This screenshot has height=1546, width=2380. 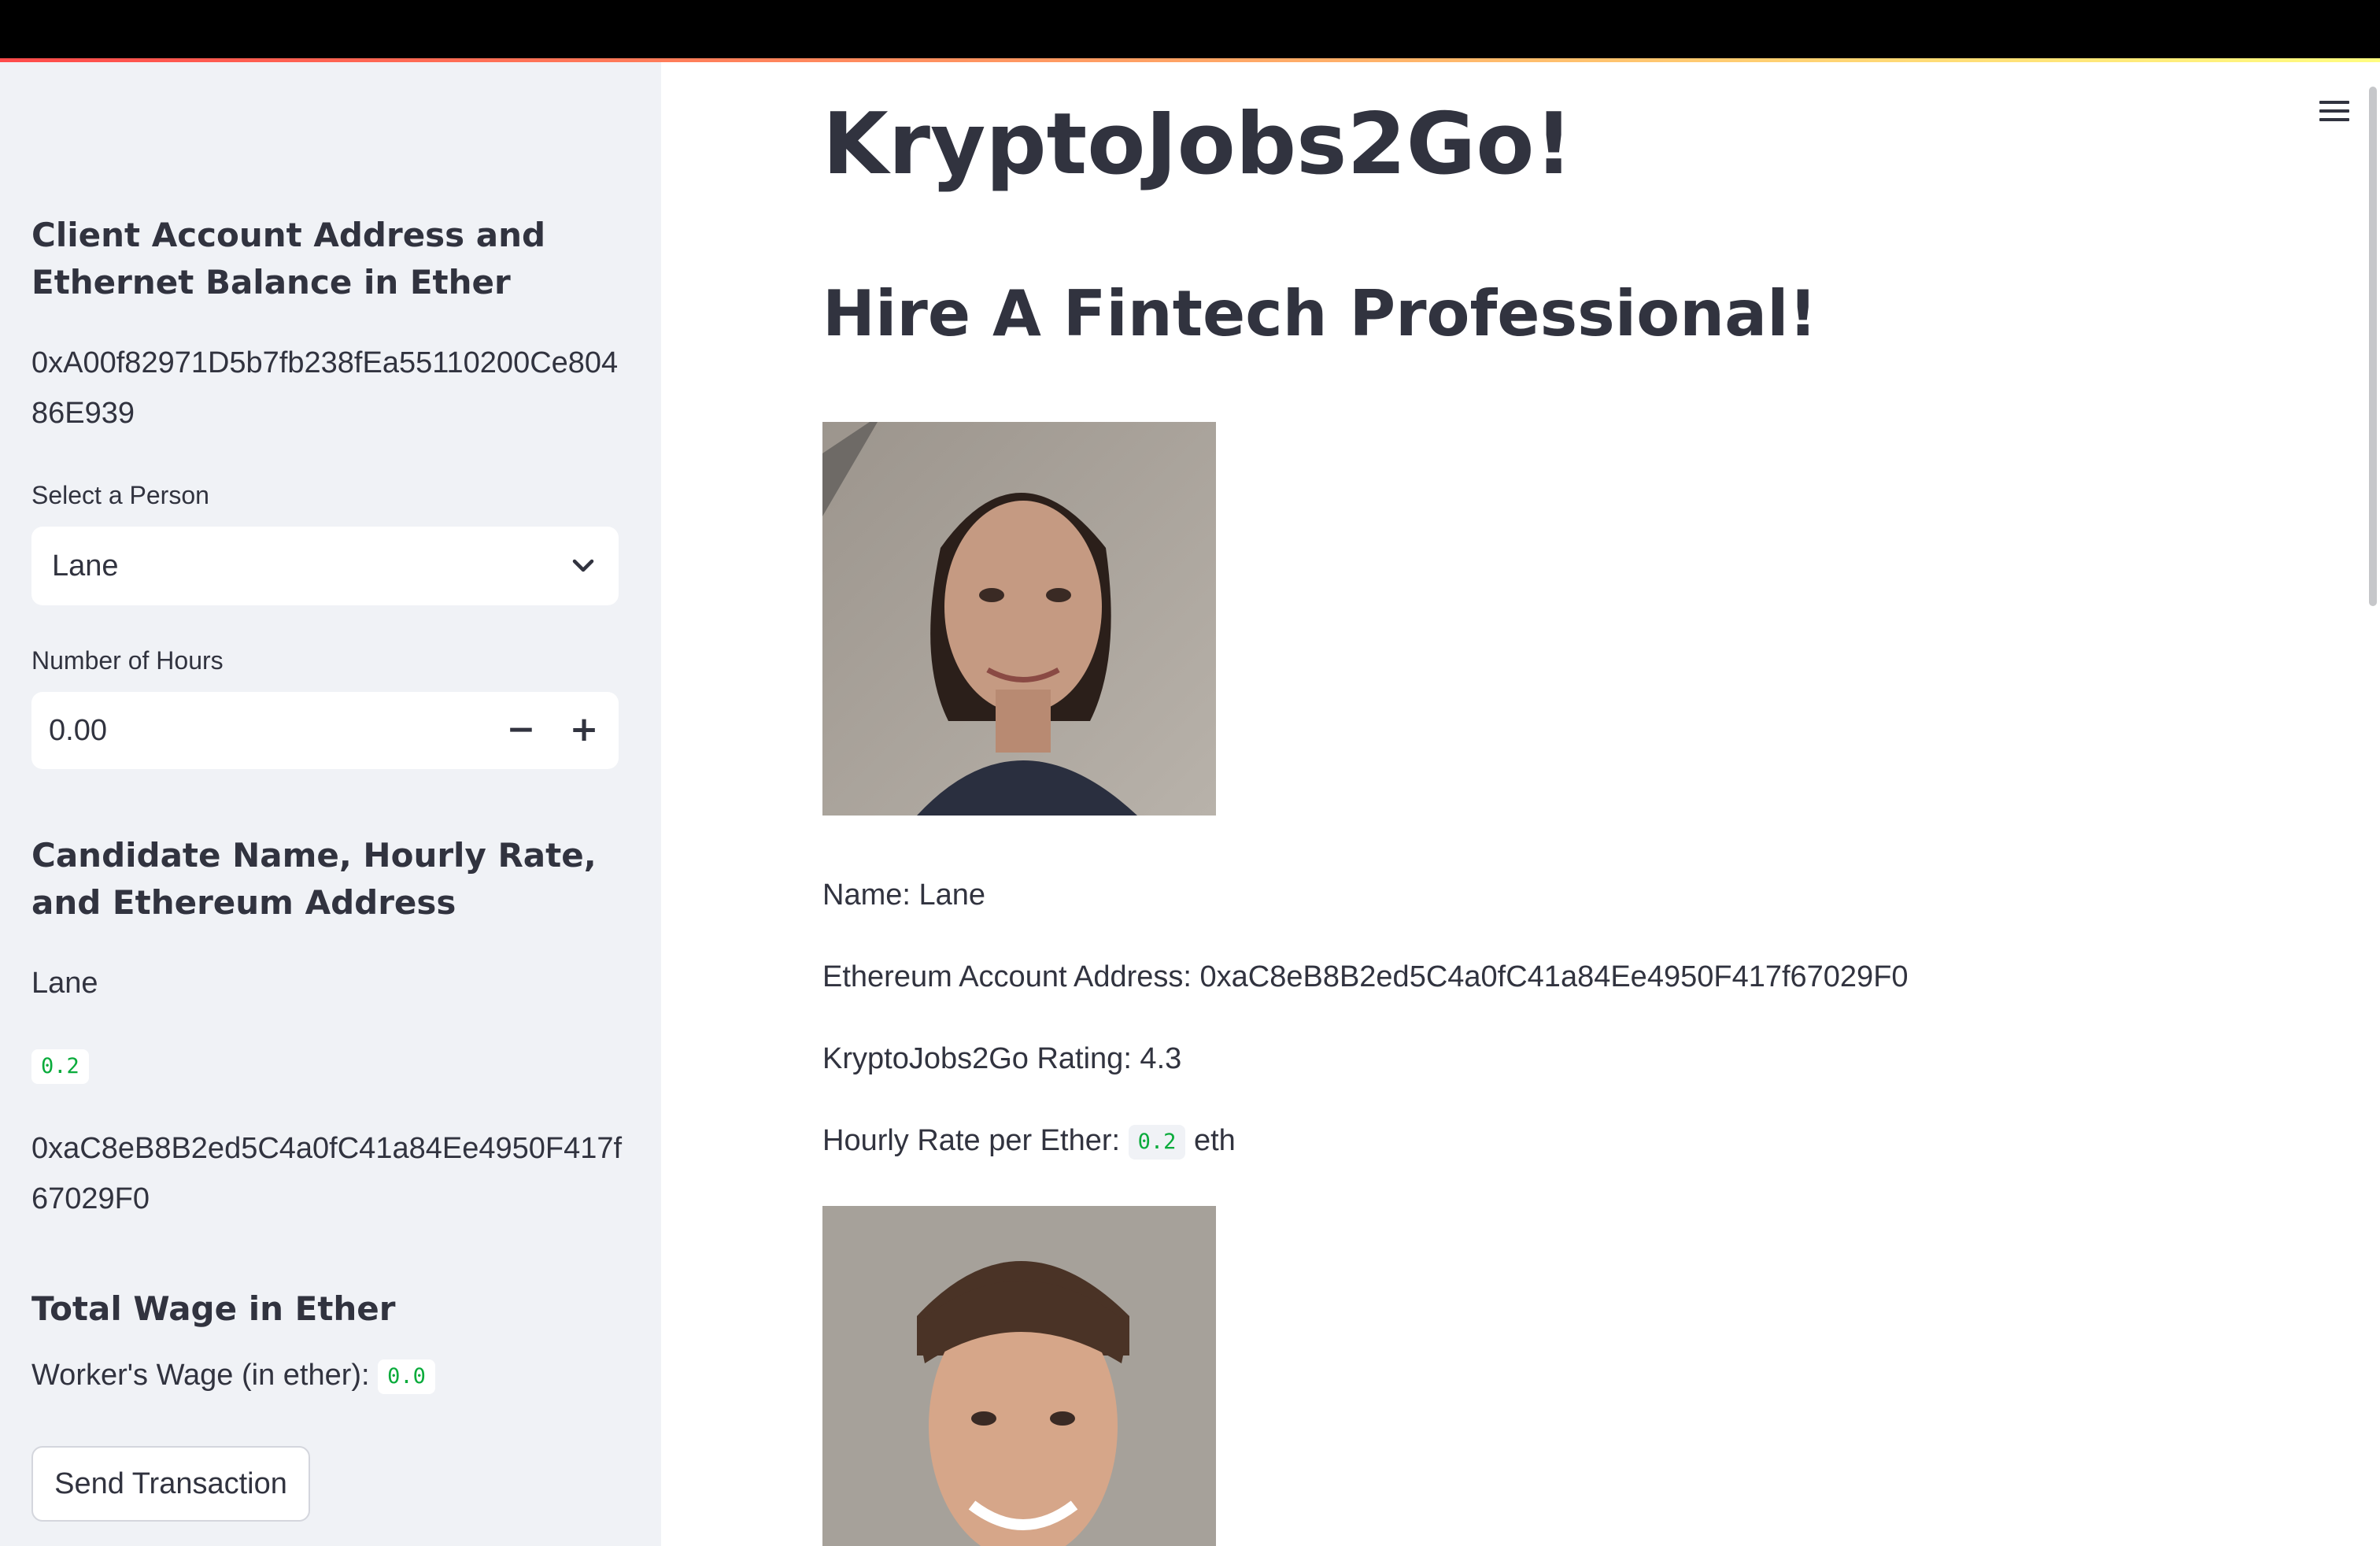 What do you see at coordinates (904, 895) in the screenshot?
I see `candidate-name-line: Name: Lane` at bounding box center [904, 895].